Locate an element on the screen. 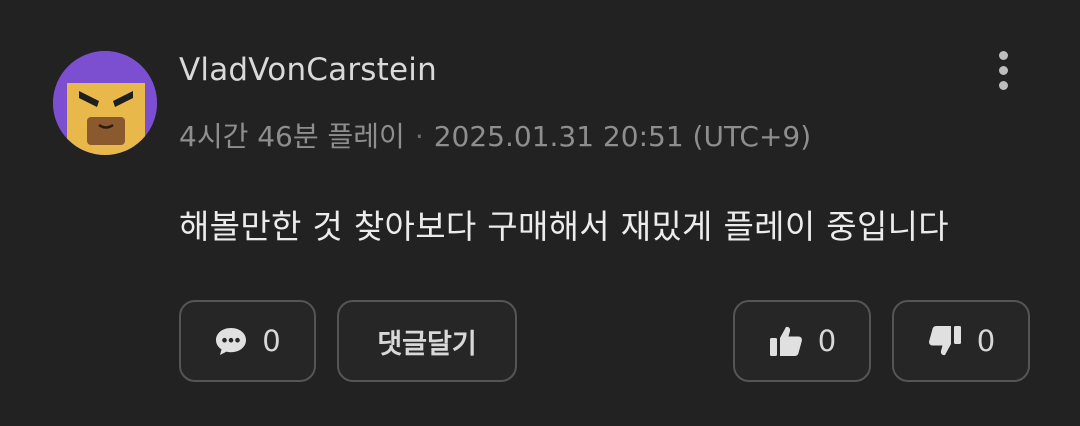 The image size is (1080, 426). dislike-button: 0 is located at coordinates (961, 341).